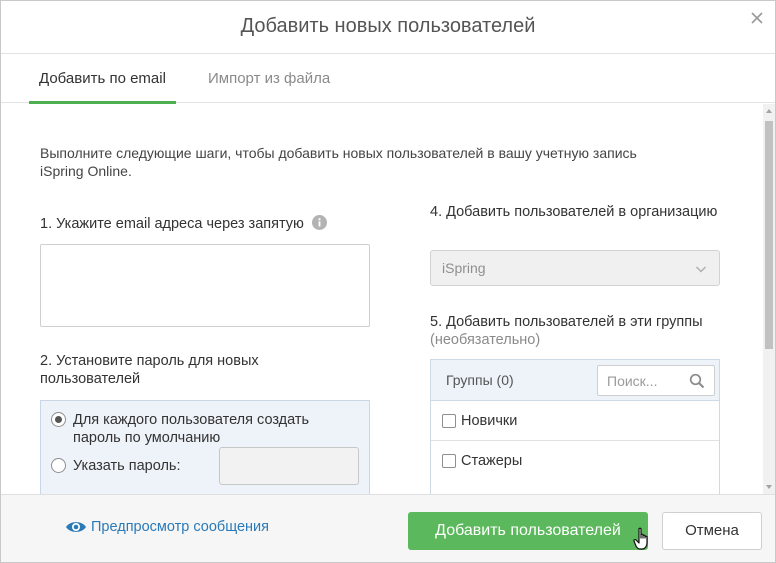 This screenshot has height=563, width=776. What do you see at coordinates (388, 79) in the screenshot?
I see `tab-bar: Добавить по email Импорт из файла` at bounding box center [388, 79].